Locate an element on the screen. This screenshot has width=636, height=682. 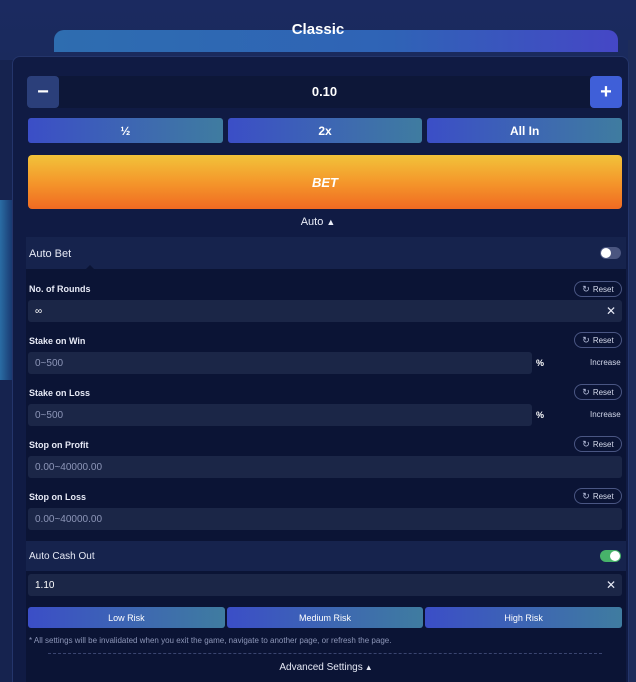
high-risk-button: High Risk is located at coordinates (524, 617).